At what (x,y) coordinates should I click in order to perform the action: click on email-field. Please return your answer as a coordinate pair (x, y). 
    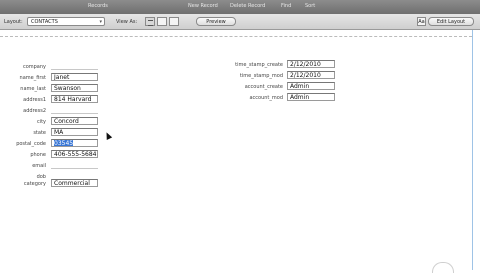
    Looking at the image, I should click on (74, 165).